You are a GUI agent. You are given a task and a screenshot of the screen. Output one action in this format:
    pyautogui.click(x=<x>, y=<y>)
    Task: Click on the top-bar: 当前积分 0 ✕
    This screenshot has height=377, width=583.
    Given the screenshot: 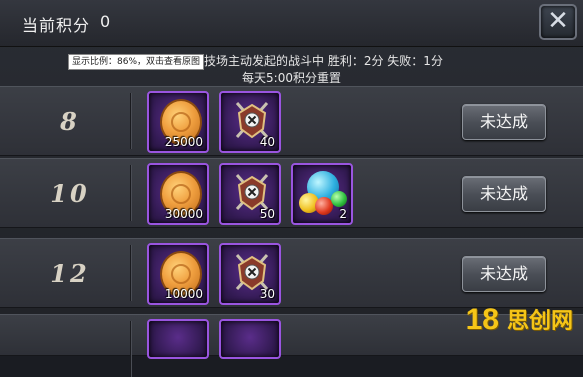 What is the action you would take?
    pyautogui.click(x=291, y=23)
    